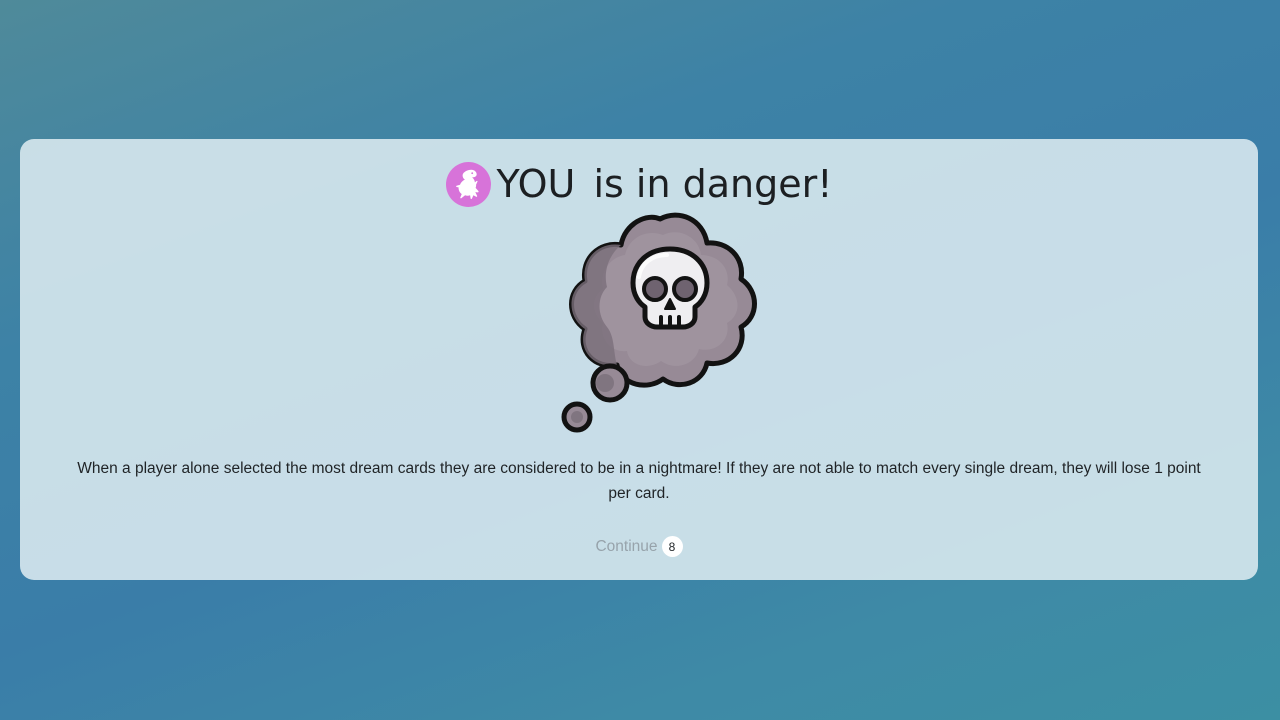 The width and height of the screenshot is (1280, 720). I want to click on danger-title-text: is in danger!, so click(707, 184).